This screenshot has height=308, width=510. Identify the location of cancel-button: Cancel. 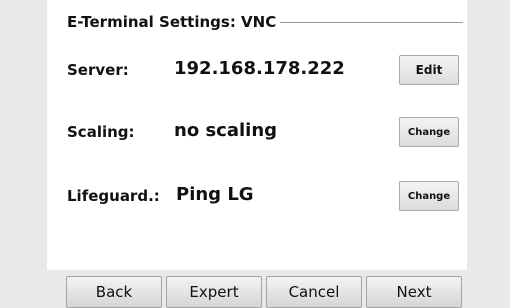
(314, 292).